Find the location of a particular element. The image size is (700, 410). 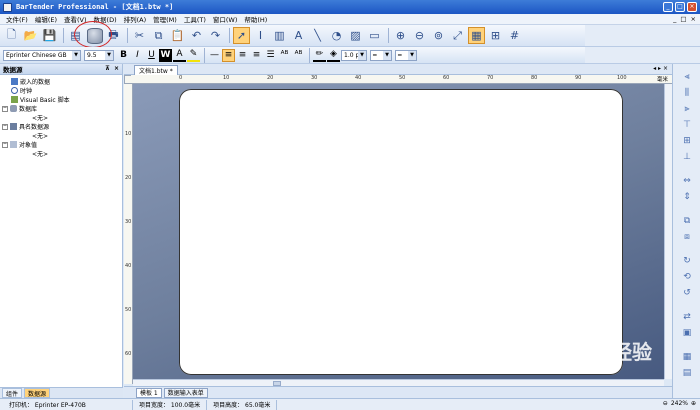

mdi-minimize-button: _ is located at coordinates (674, 19).